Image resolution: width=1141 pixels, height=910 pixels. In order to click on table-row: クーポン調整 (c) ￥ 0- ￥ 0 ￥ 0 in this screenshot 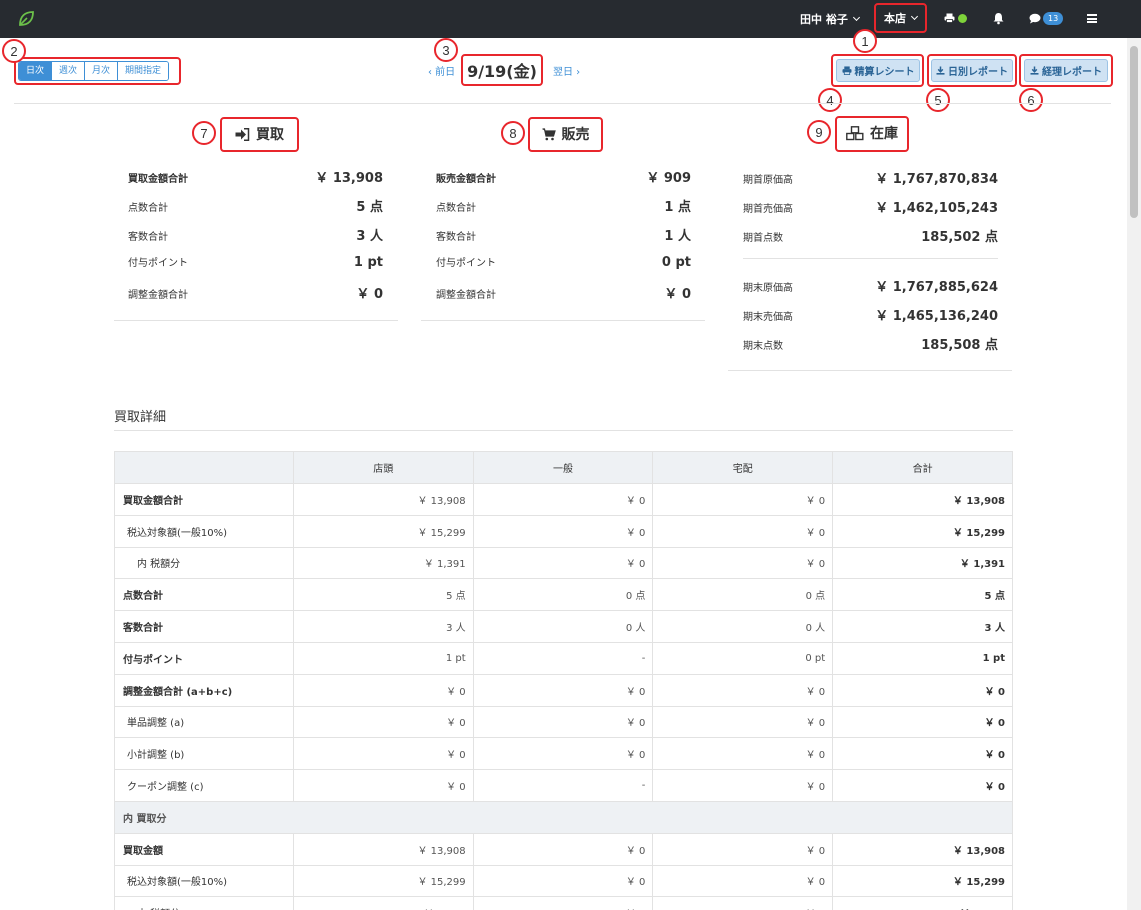, I will do `click(563, 785)`.